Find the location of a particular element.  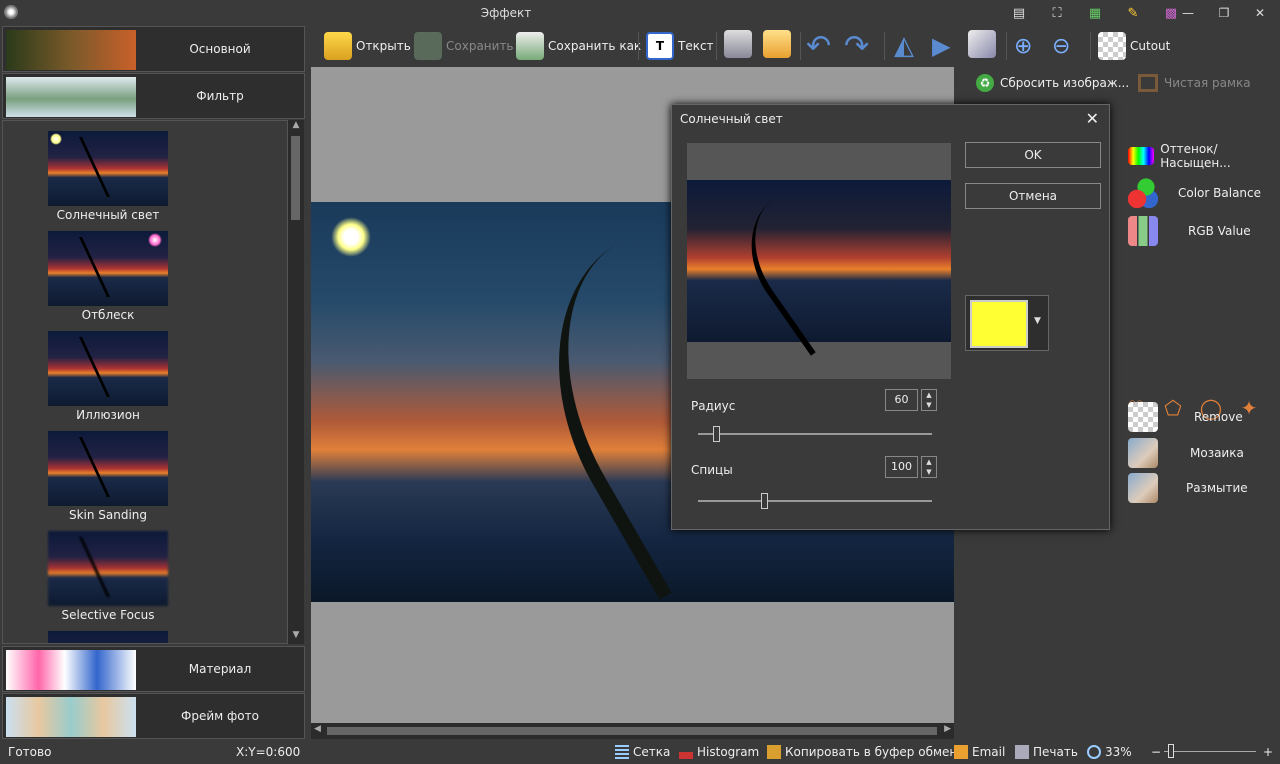

category-label: Основной is located at coordinates (220, 49).